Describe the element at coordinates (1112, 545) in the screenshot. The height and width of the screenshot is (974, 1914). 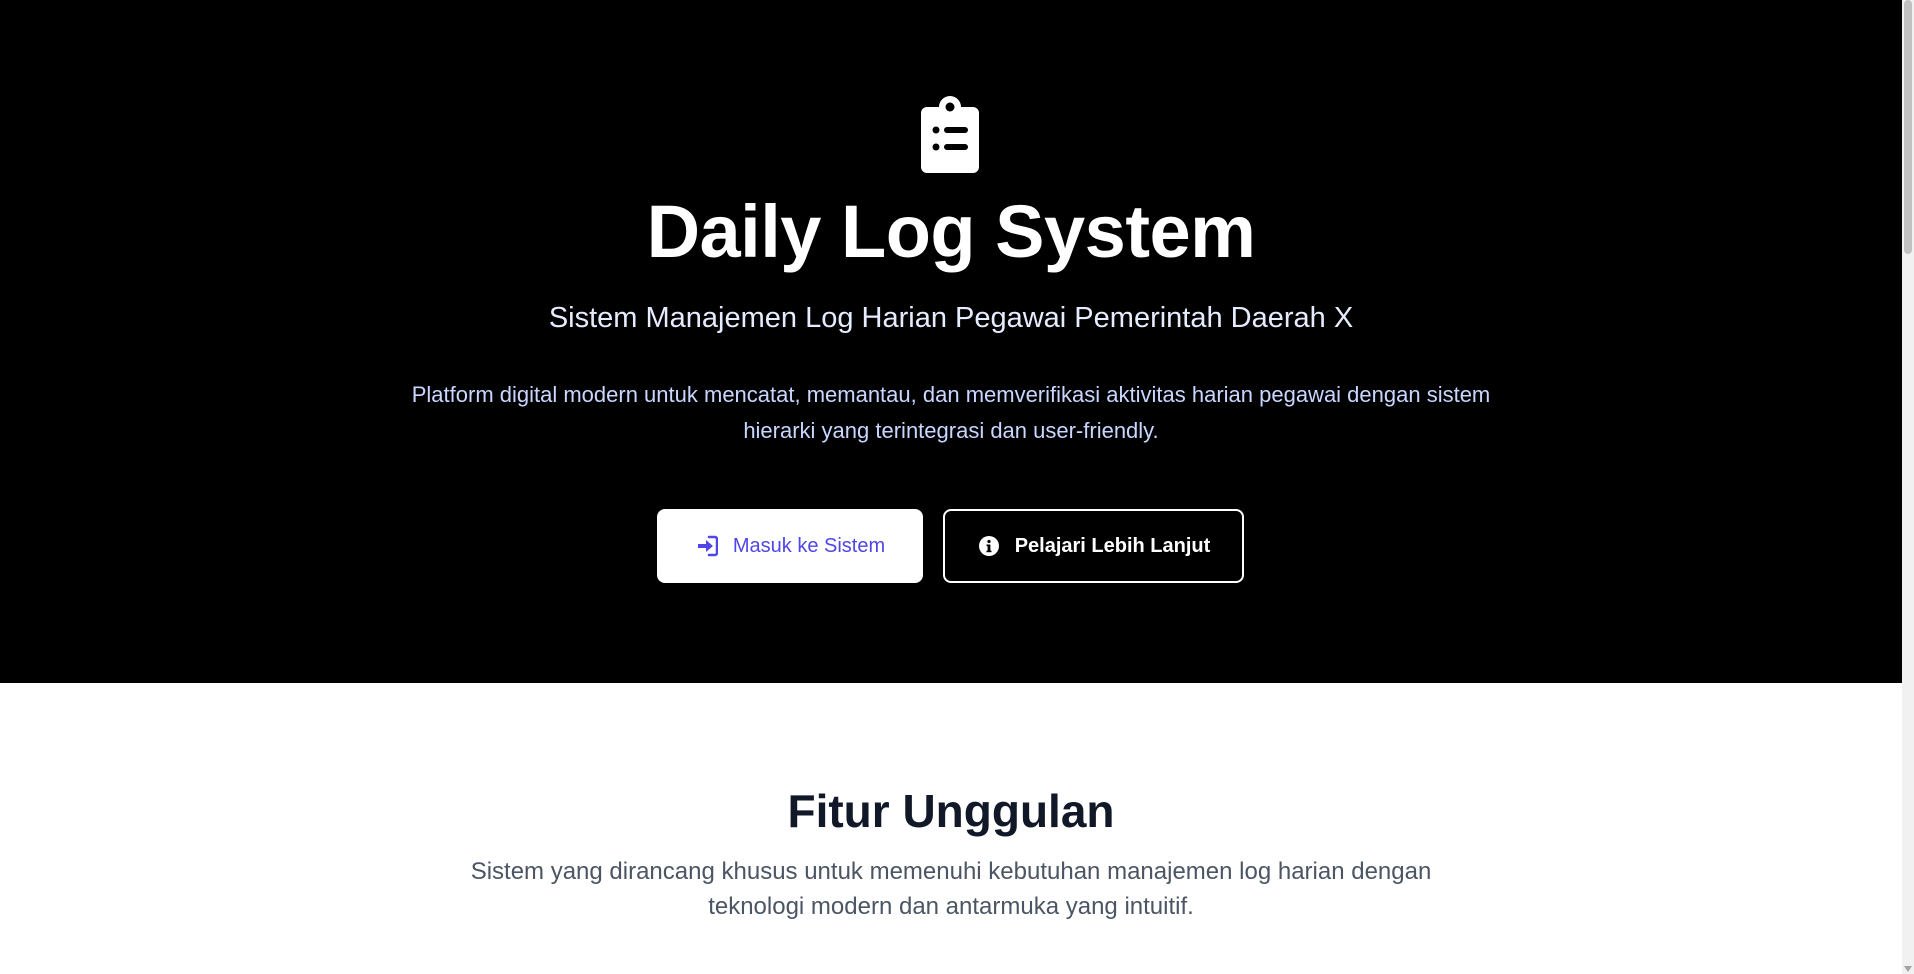
I see `learn-more-button-label: Pelajari Lebih Lanjut` at that location.